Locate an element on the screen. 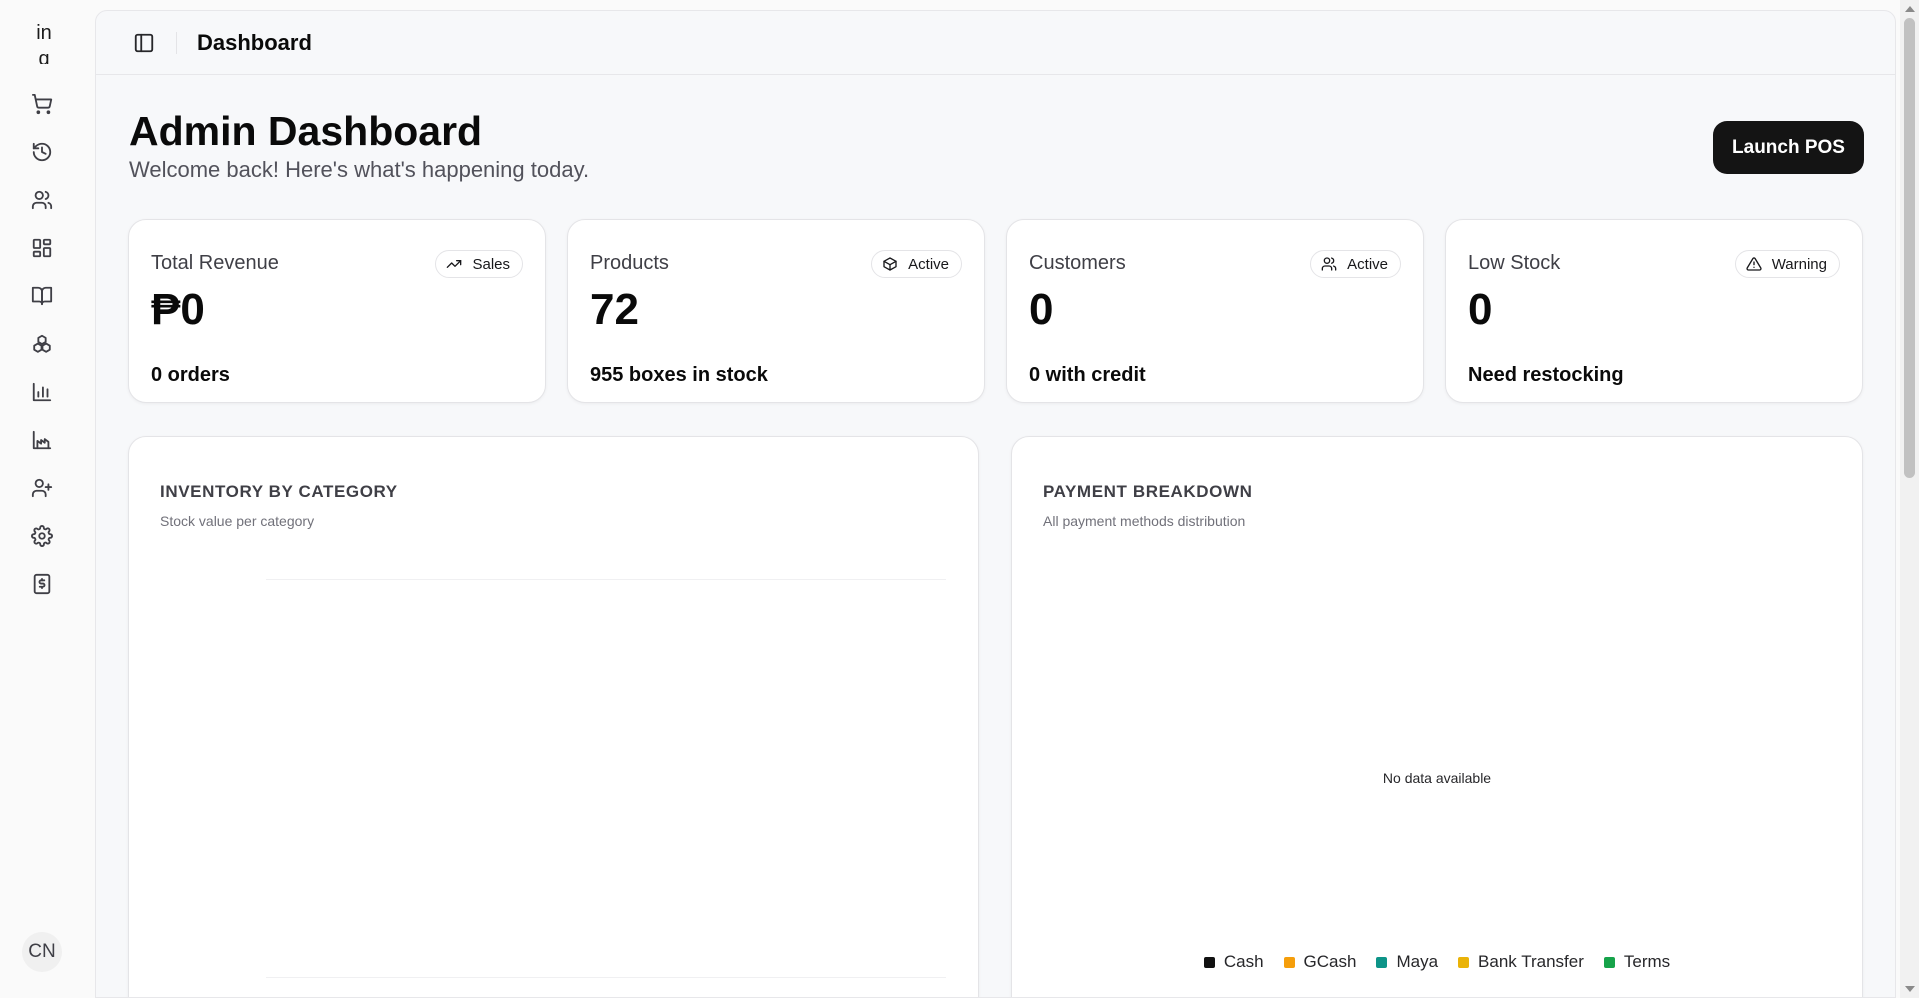 The width and height of the screenshot is (1919, 998). panel-left-icon is located at coordinates (144, 42).